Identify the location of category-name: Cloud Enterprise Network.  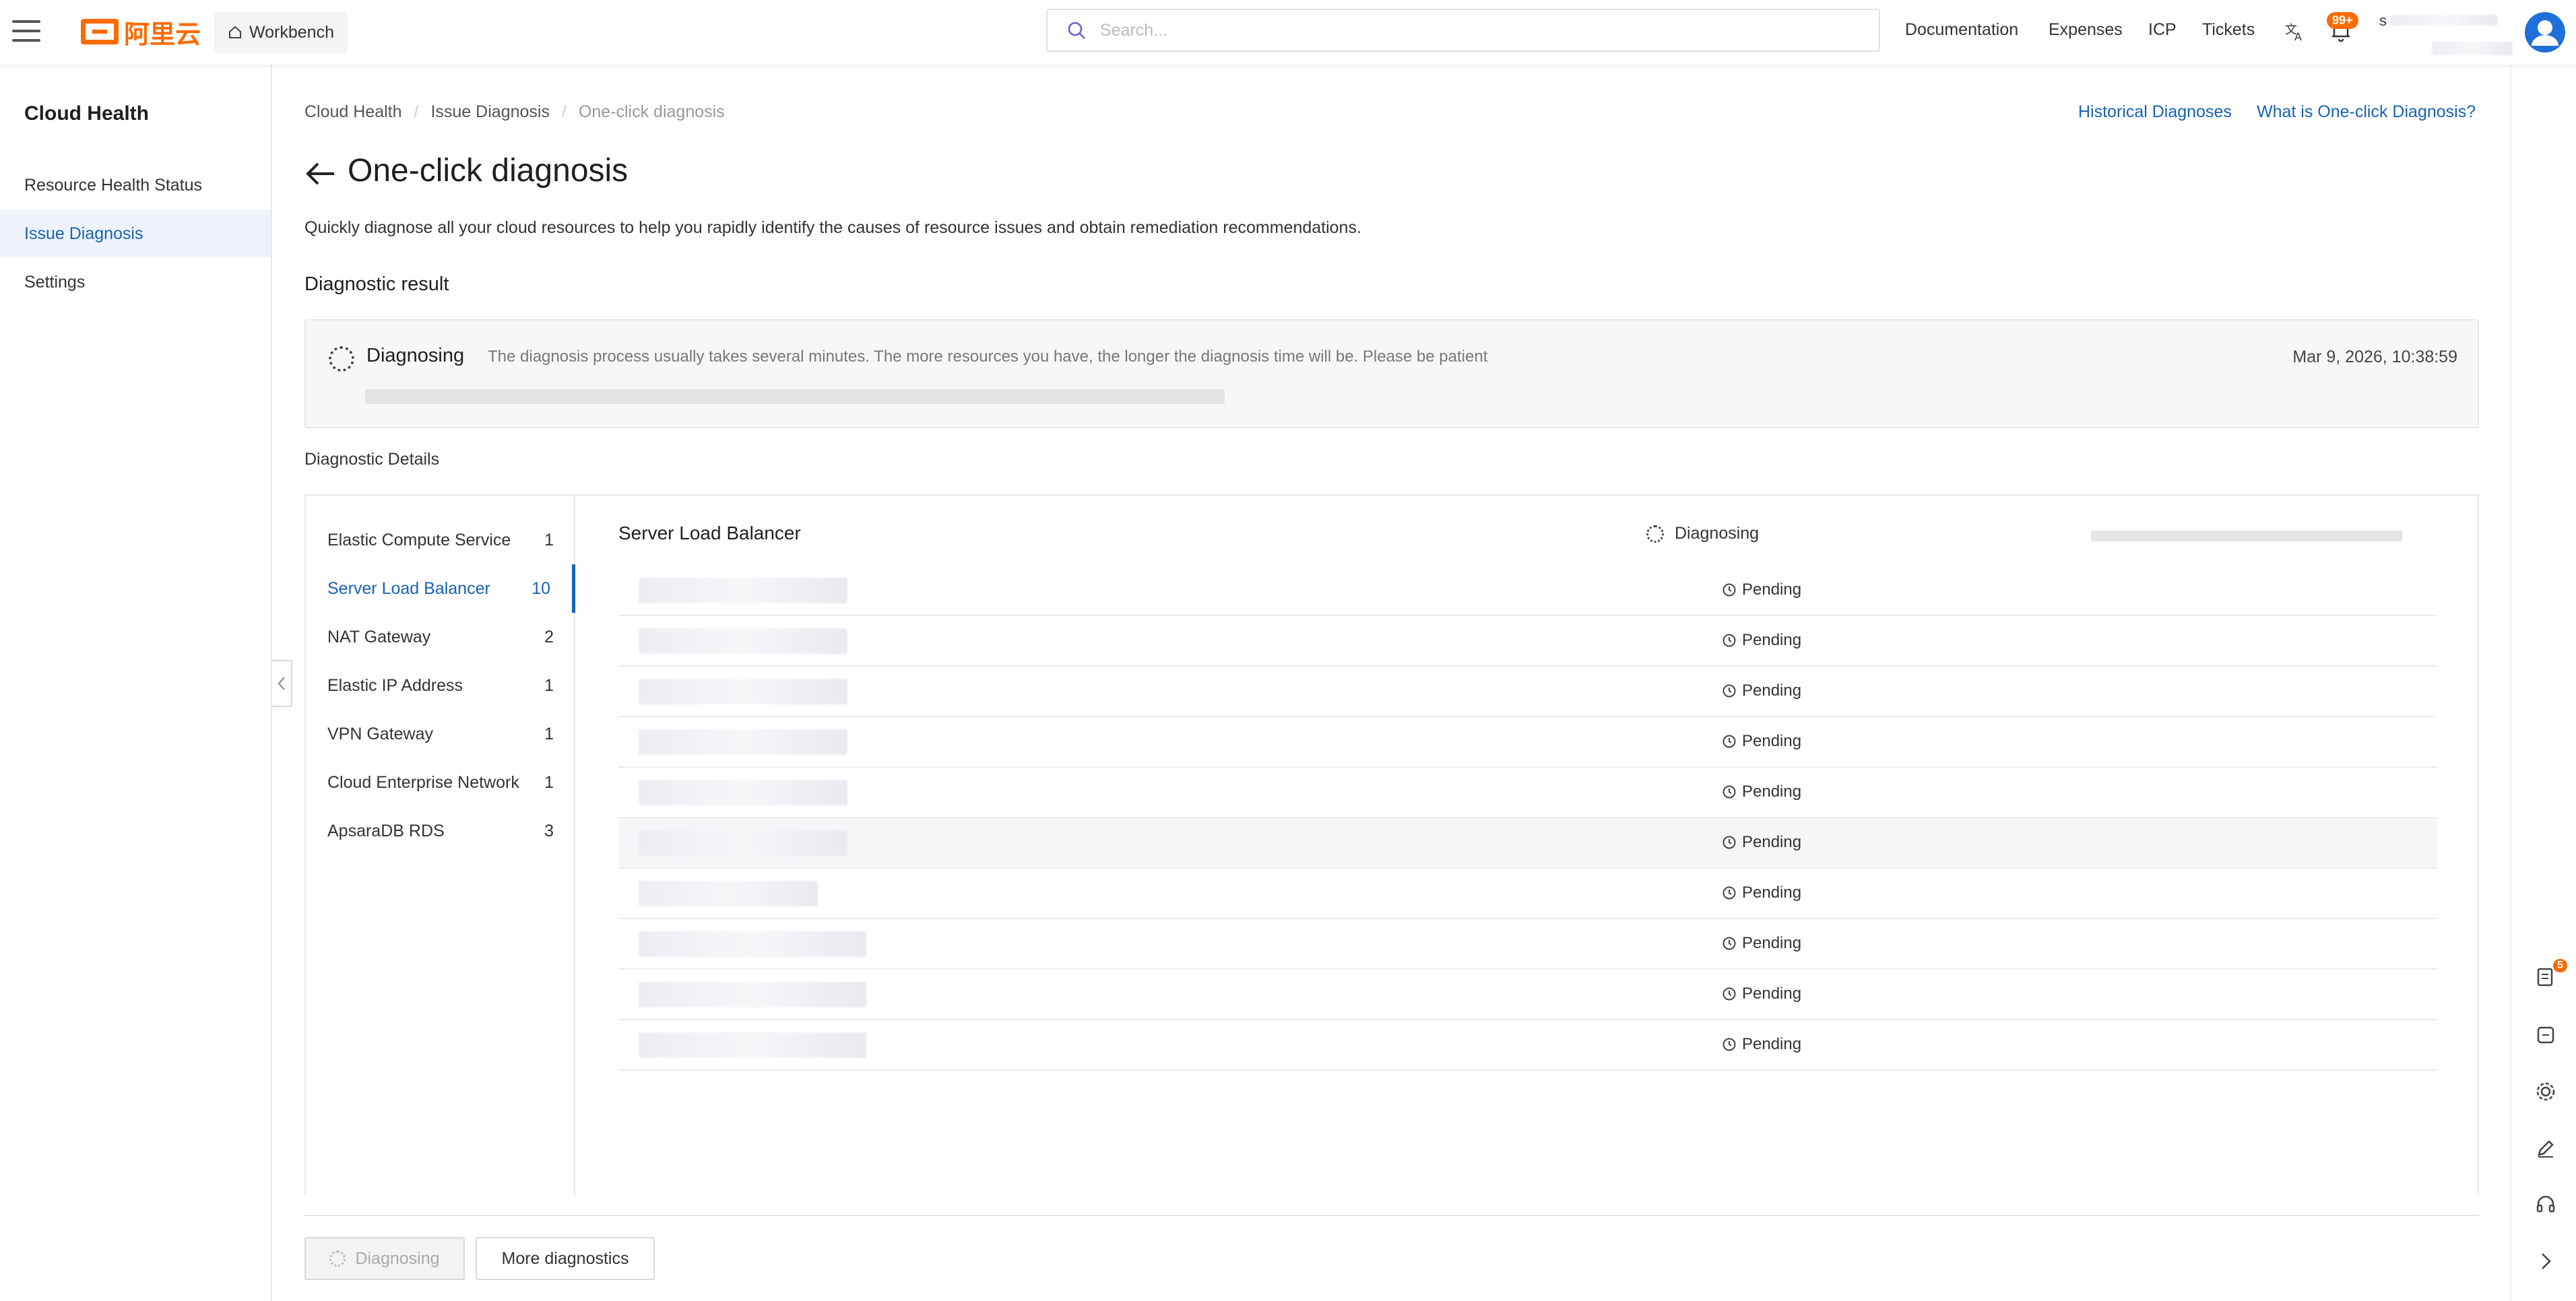
(423, 782).